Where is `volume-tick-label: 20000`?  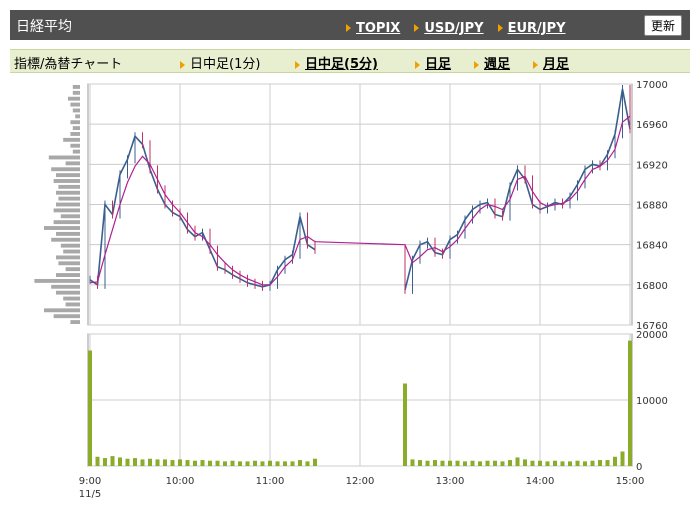
volume-tick-label: 20000 is located at coordinates (652, 335).